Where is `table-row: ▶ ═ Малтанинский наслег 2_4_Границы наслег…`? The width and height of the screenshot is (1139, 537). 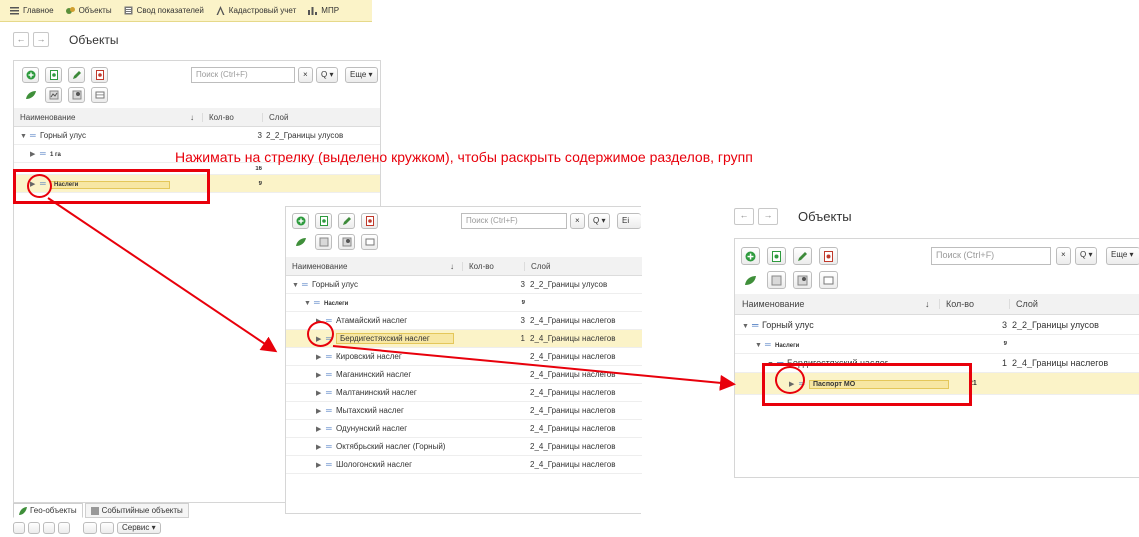 table-row: ▶ ═ Малтанинский наслег 2_4_Границы наслег… is located at coordinates (464, 393).